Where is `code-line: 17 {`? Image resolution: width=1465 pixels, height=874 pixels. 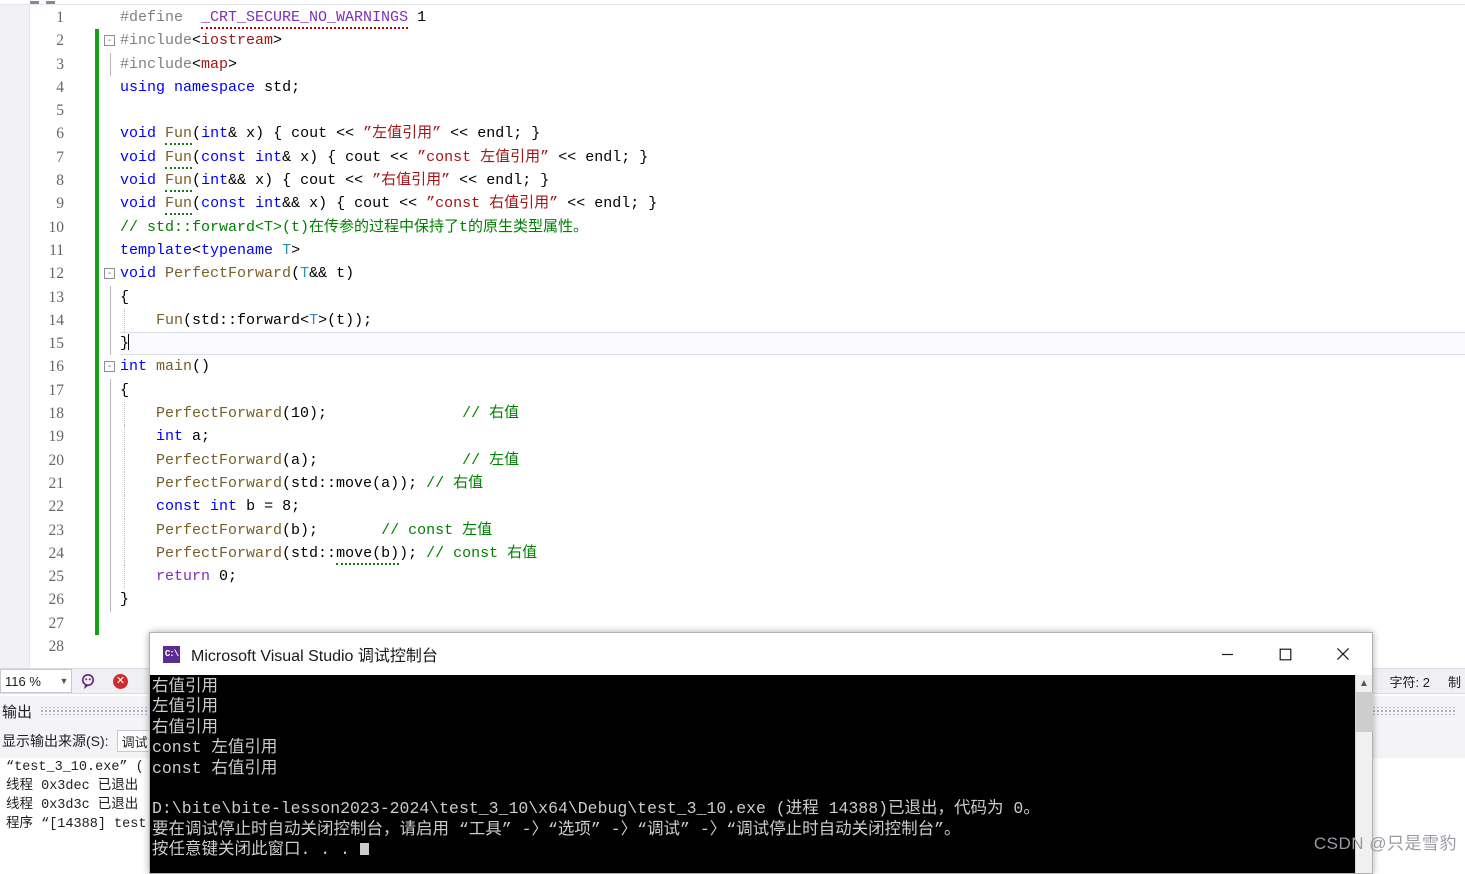
code-line: 17 { is located at coordinates (732, 390).